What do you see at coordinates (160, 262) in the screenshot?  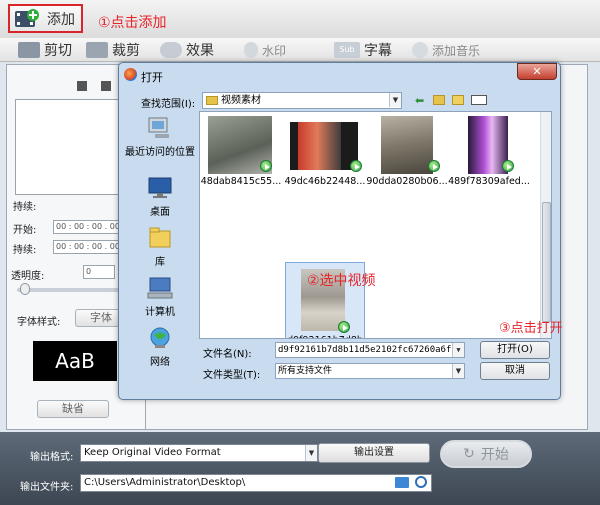 I see `place-libraries-label: 库` at bounding box center [160, 262].